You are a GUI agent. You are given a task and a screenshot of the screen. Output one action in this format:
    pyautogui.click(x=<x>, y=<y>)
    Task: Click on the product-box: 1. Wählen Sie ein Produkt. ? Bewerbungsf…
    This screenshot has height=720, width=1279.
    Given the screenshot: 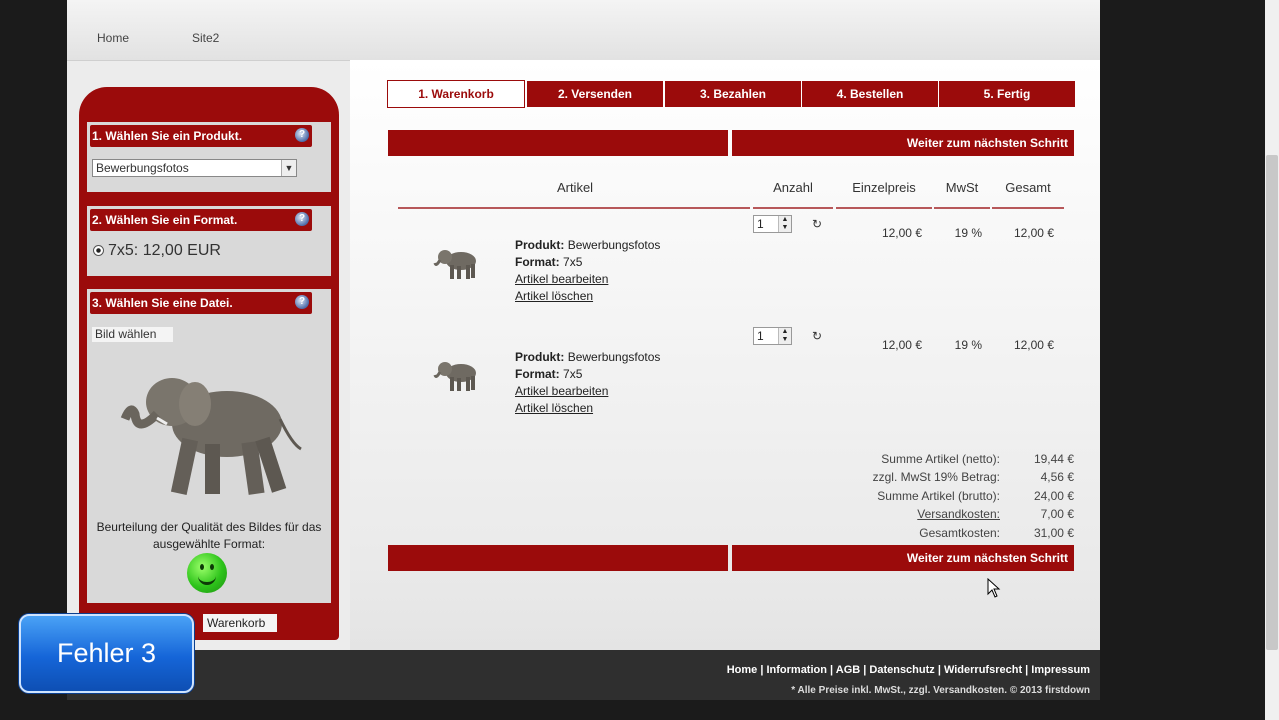 What is the action you would take?
    pyautogui.click(x=209, y=157)
    